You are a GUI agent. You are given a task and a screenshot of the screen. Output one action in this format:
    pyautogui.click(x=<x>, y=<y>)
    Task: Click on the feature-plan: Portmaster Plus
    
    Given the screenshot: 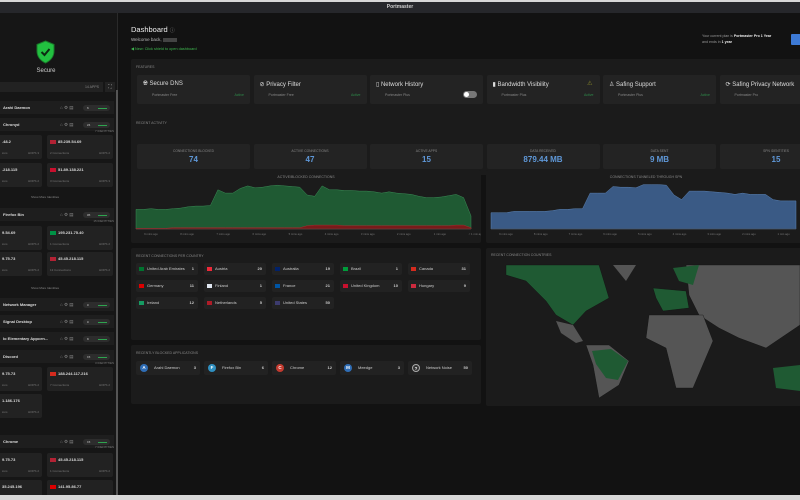 What is the action you would take?
    pyautogui.click(x=514, y=95)
    